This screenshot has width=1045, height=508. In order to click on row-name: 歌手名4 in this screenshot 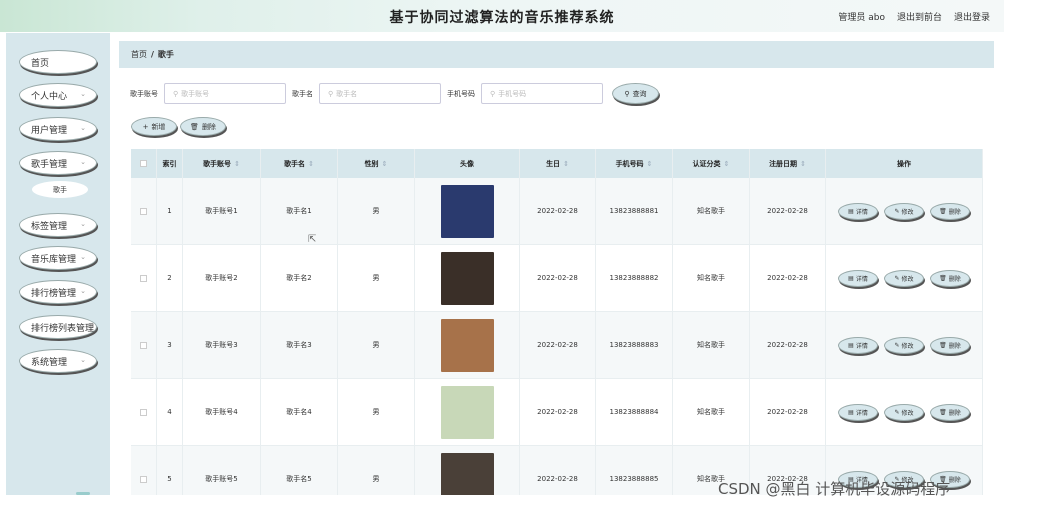, I will do `click(299, 412)`.